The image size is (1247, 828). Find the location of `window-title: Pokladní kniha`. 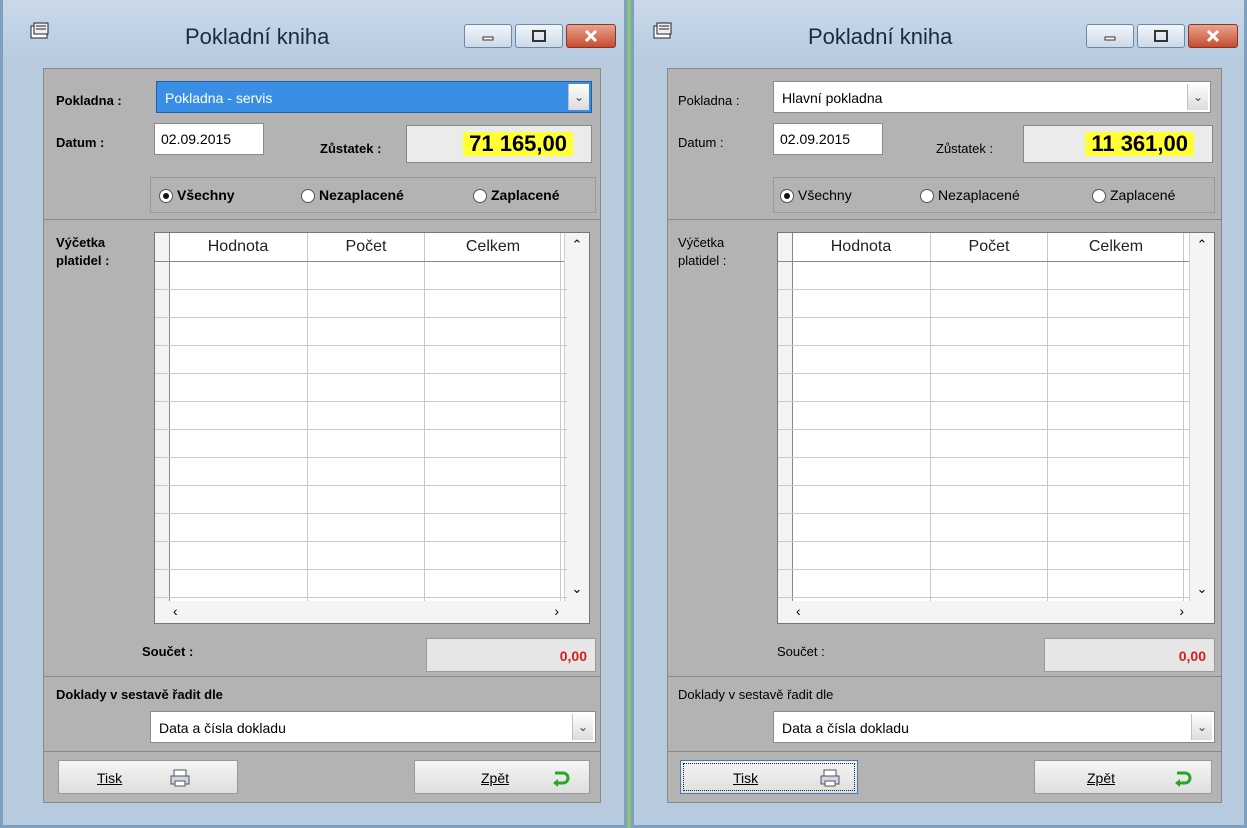

window-title: Pokladní kniha is located at coordinates (880, 36).